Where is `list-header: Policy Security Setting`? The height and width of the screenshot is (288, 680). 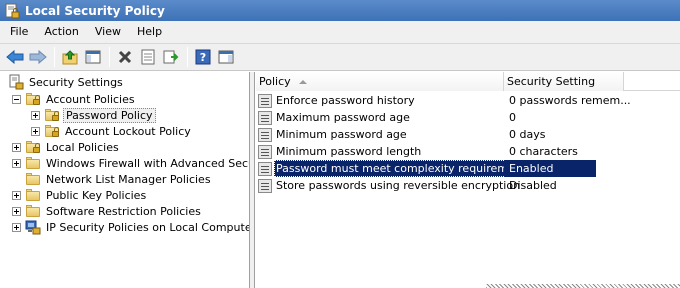 list-header: Policy Security Setting is located at coordinates (468, 81).